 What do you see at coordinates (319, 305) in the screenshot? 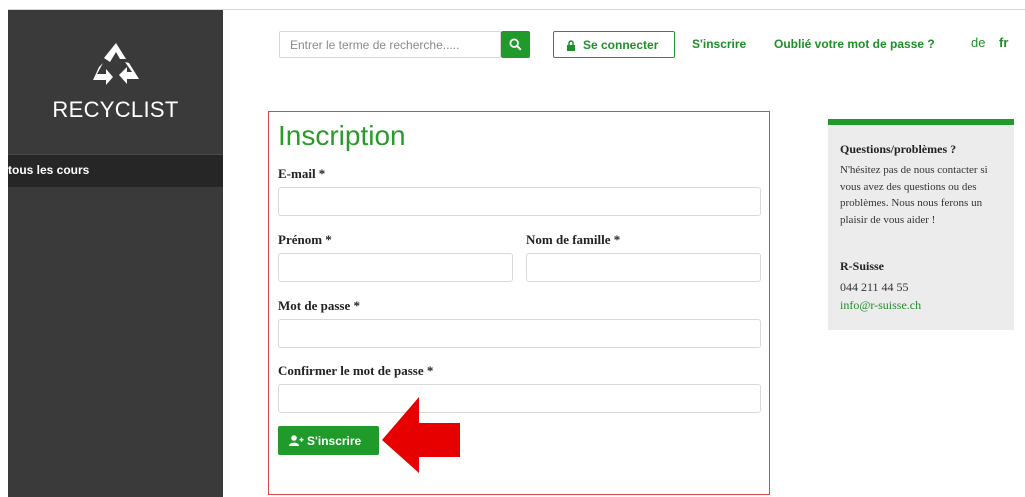
I see `password-label: Mot de passe *` at bounding box center [319, 305].